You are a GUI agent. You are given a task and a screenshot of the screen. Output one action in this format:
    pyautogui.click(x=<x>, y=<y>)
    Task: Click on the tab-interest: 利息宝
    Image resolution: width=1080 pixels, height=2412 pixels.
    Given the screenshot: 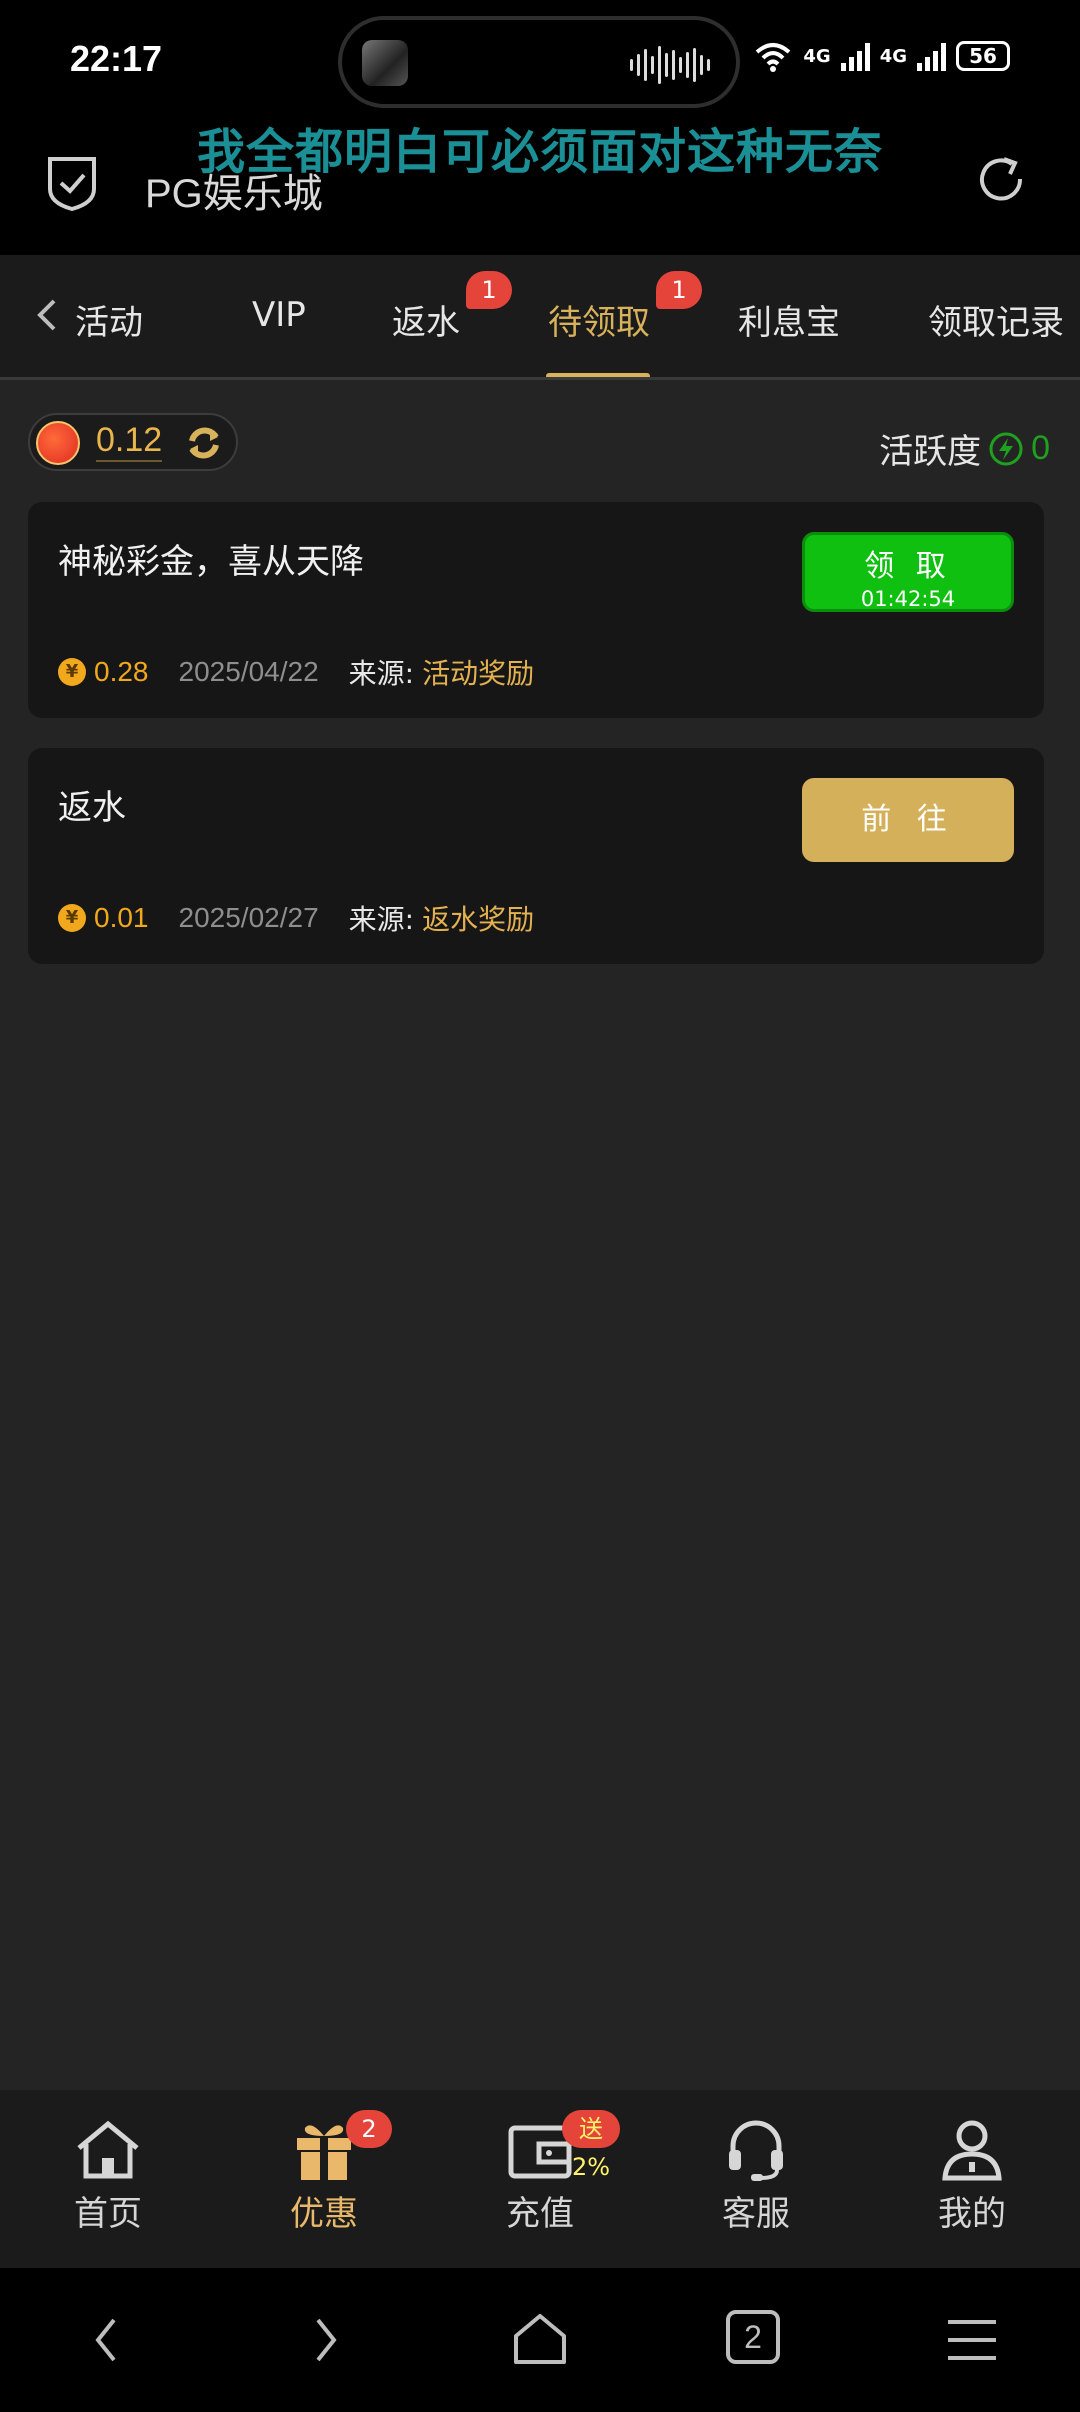 What is the action you would take?
    pyautogui.click(x=789, y=319)
    